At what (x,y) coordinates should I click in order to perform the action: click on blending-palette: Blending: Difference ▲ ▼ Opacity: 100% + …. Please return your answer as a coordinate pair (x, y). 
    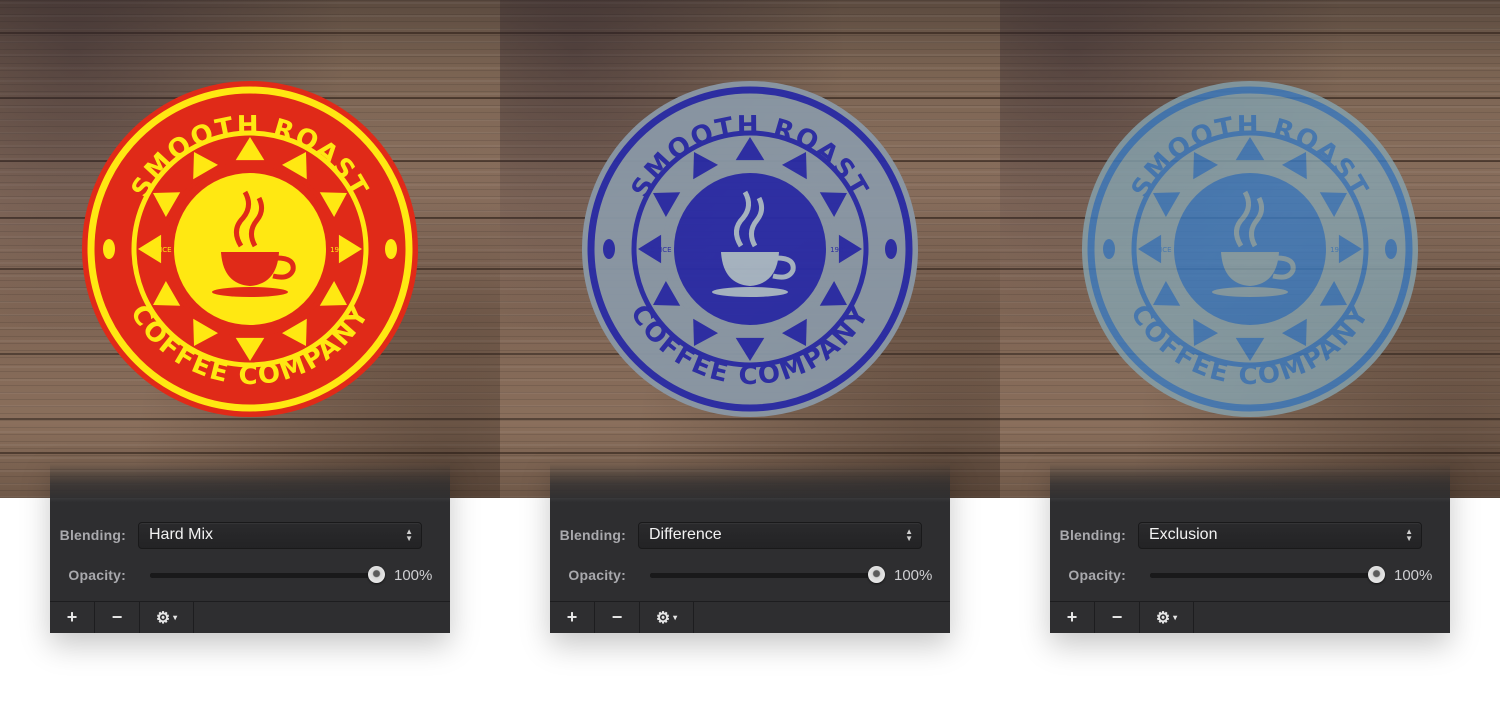
    Looking at the image, I should click on (750, 547).